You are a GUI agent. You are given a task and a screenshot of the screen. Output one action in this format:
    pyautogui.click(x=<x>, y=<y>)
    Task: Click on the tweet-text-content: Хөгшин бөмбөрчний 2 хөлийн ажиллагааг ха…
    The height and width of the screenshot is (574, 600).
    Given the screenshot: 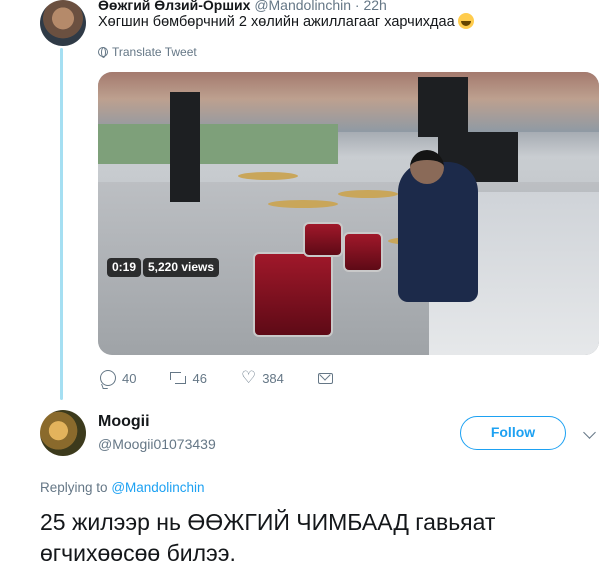 What is the action you would take?
    pyautogui.click(x=276, y=22)
    